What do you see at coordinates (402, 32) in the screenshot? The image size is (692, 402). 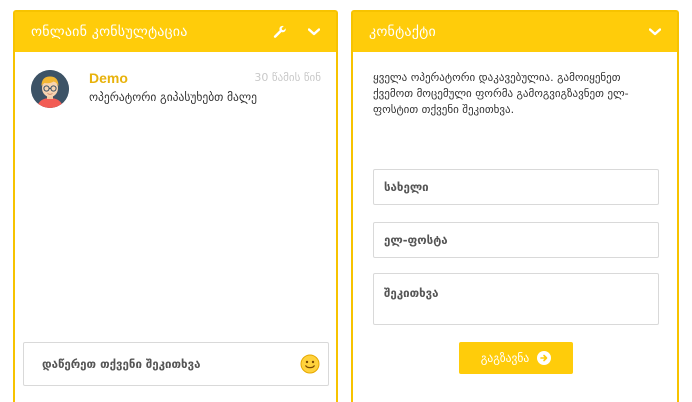 I see `contact-title: კონტაქტი` at bounding box center [402, 32].